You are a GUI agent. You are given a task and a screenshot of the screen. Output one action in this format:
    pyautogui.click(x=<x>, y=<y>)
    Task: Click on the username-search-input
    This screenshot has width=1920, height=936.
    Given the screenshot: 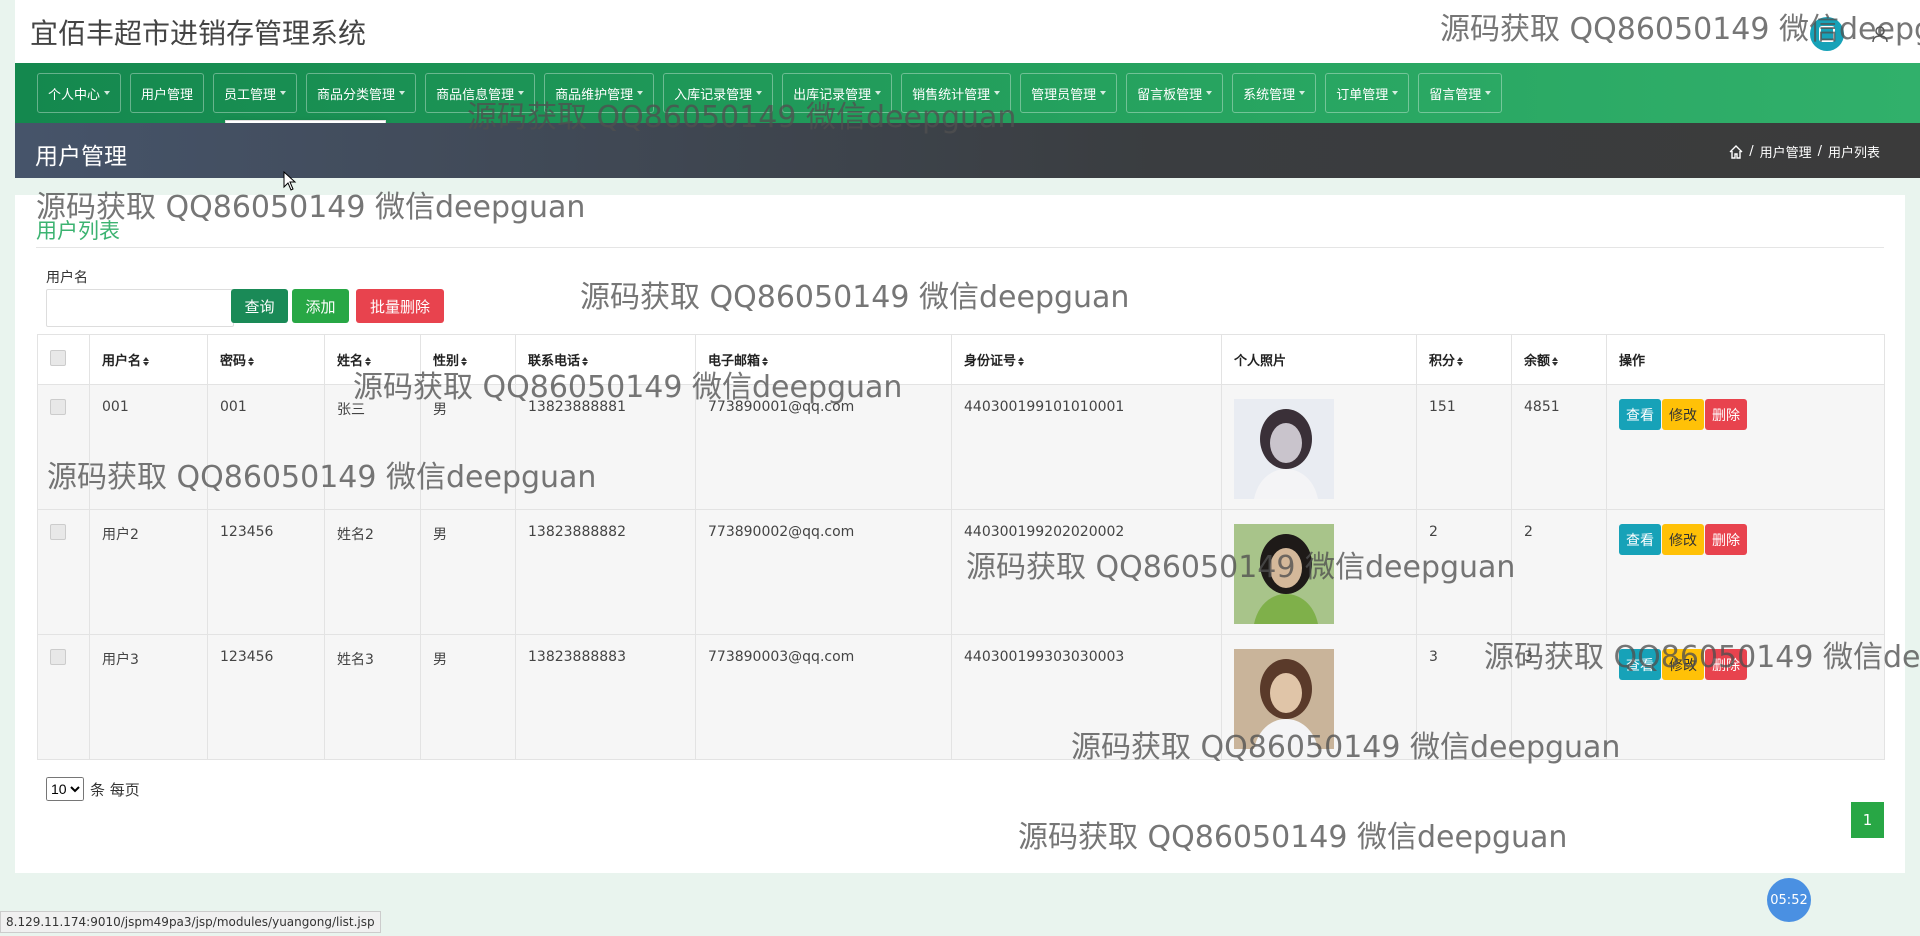 What is the action you would take?
    pyautogui.click(x=140, y=308)
    